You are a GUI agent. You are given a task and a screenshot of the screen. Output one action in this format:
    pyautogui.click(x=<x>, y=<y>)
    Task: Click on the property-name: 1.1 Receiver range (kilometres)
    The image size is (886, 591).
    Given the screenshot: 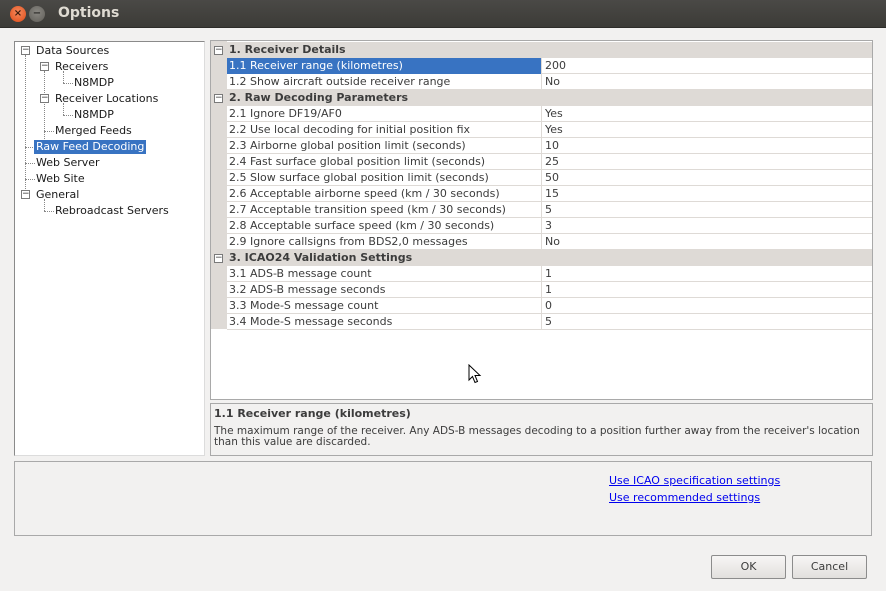 What is the action you would take?
    pyautogui.click(x=384, y=66)
    